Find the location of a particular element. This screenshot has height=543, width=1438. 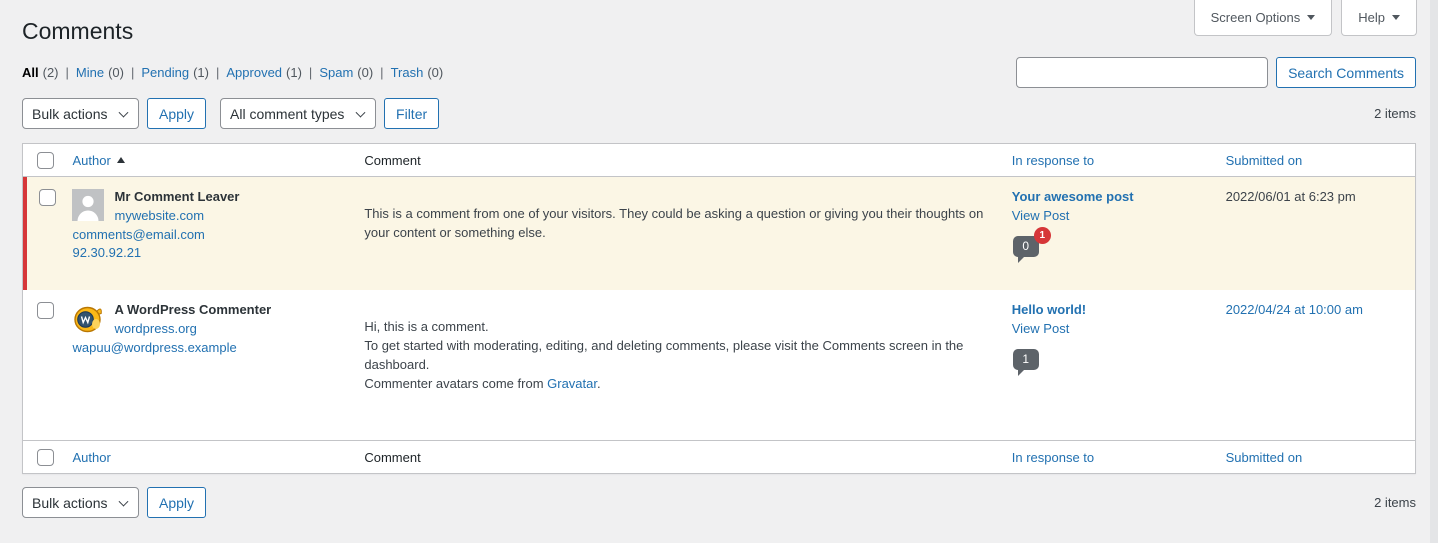

sort-author-header: Author is located at coordinates (98, 160).